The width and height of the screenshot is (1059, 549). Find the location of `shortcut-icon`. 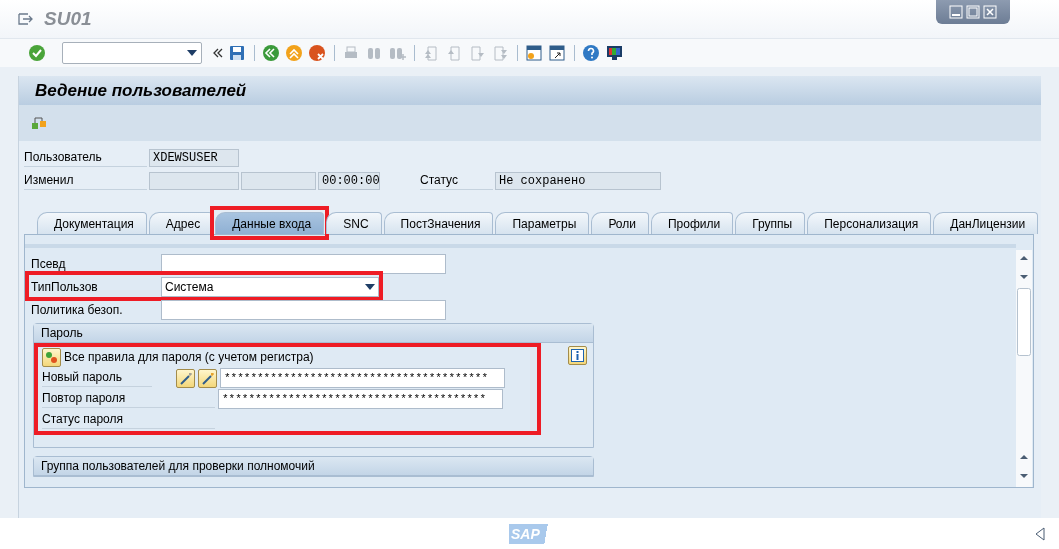

shortcut-icon is located at coordinates (557, 53).